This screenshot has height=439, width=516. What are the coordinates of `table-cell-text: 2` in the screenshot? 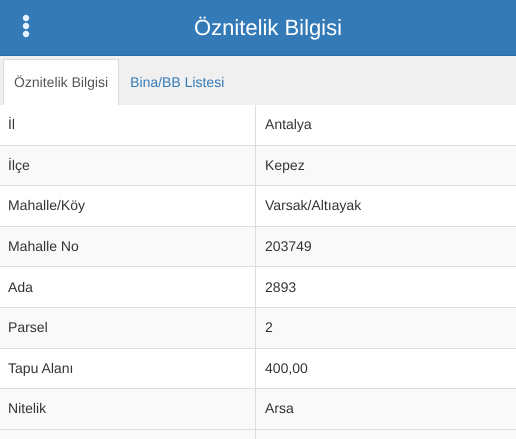 It's located at (269, 328).